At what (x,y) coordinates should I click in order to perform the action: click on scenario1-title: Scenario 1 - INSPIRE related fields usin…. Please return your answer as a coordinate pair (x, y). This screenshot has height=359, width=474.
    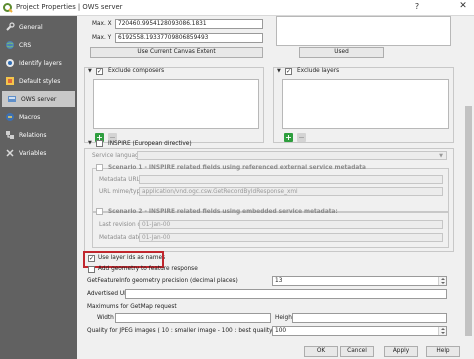
    Looking at the image, I should click on (237, 168).